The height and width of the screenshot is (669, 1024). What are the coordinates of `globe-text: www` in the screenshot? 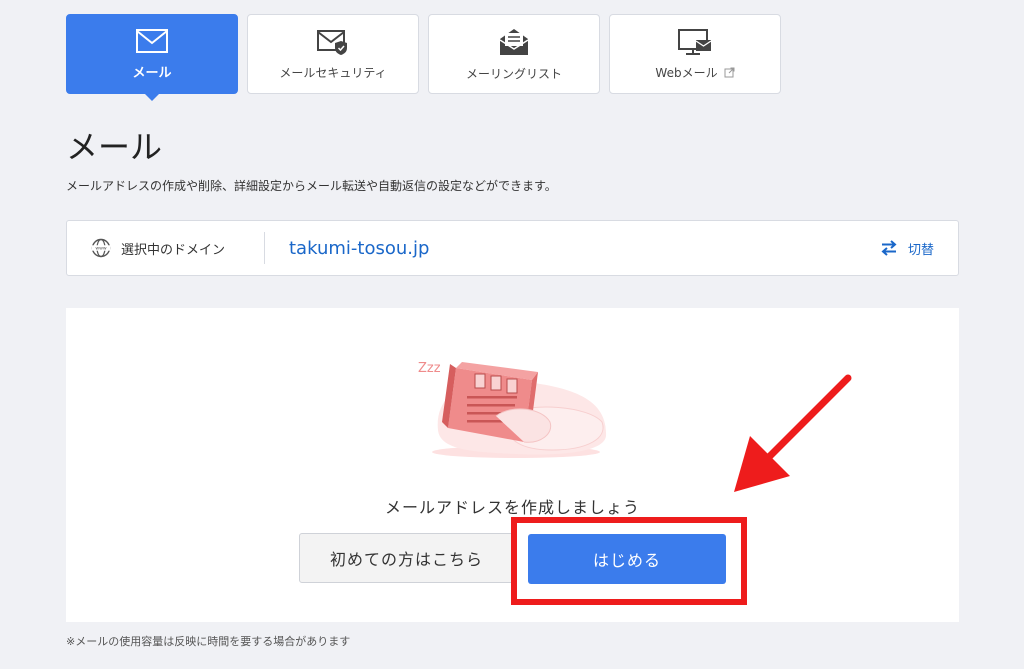 It's located at (101, 249).